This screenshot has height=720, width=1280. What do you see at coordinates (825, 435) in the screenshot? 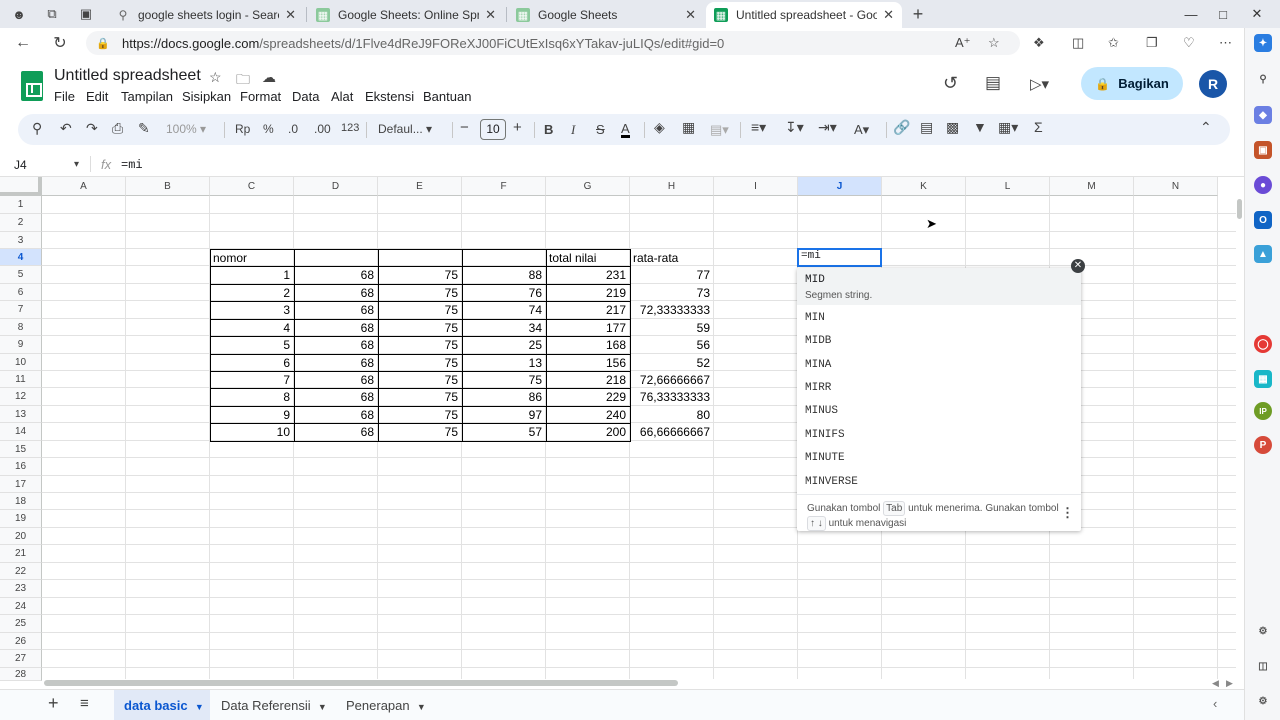
I see `autocomplete-item: MINIFS` at bounding box center [825, 435].